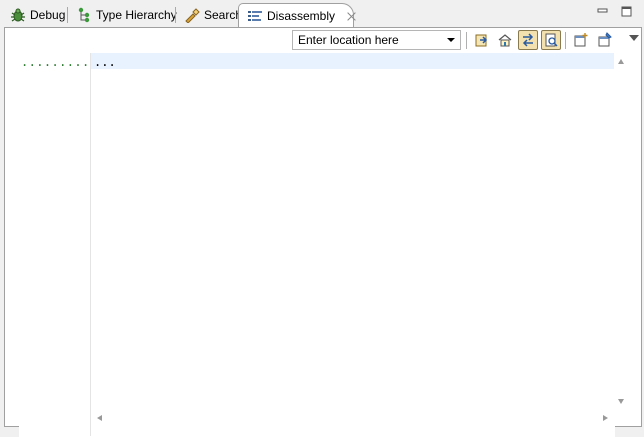 The image size is (644, 437). What do you see at coordinates (627, 12) in the screenshot?
I see `maximize-view-icon` at bounding box center [627, 12].